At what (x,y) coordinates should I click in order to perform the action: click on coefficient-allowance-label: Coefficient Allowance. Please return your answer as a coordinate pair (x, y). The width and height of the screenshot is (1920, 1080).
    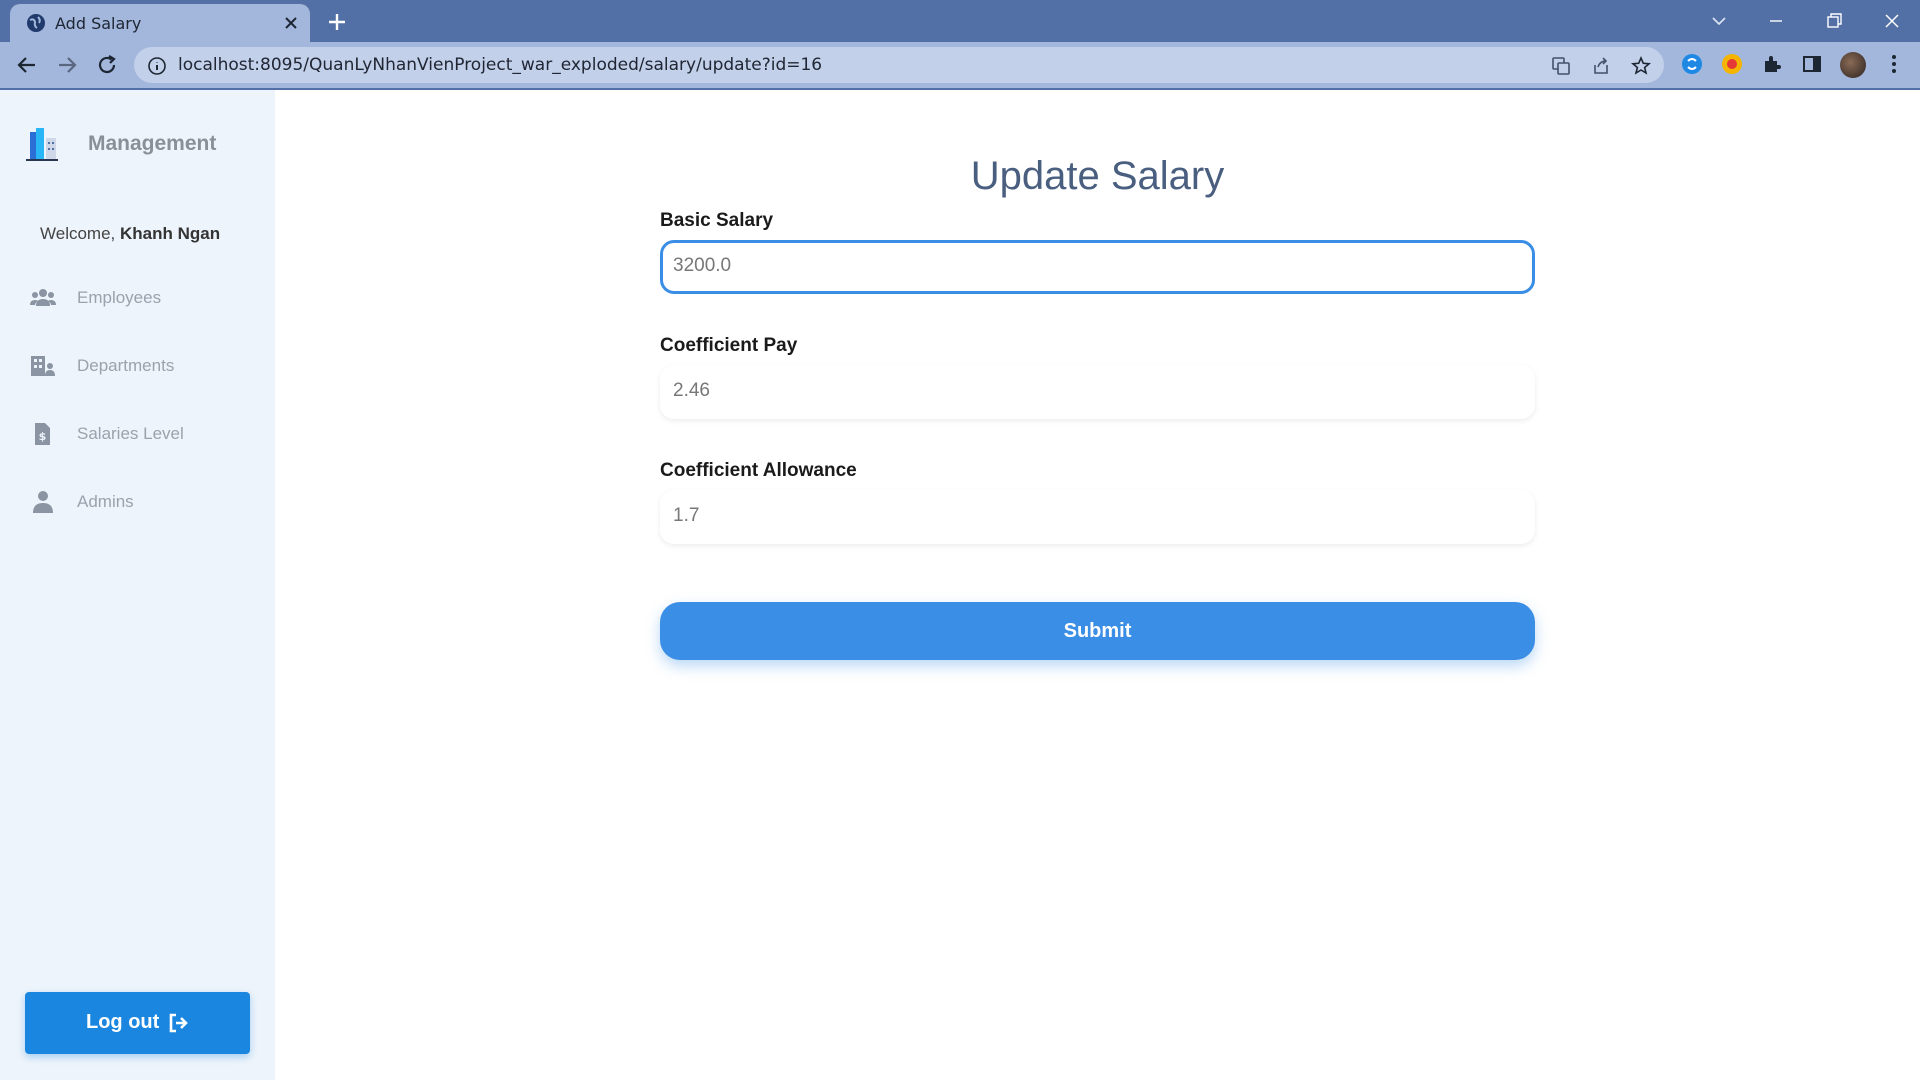
    Looking at the image, I should click on (758, 470).